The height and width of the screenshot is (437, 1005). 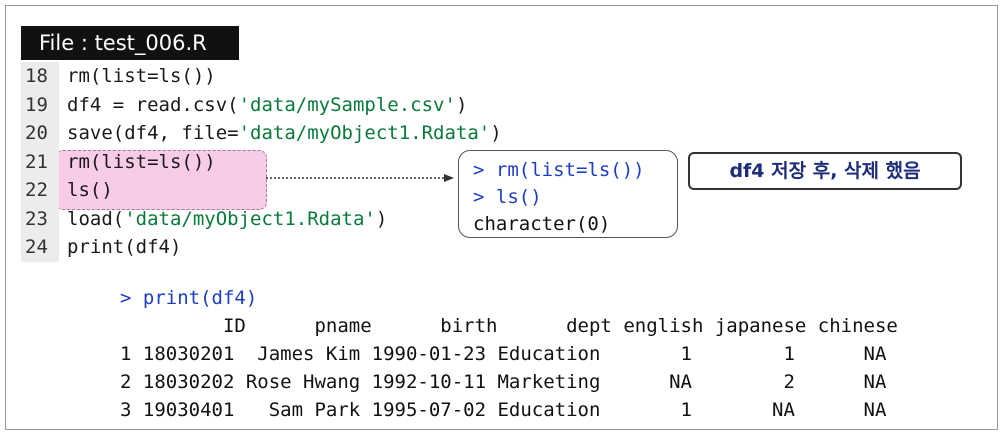 What do you see at coordinates (568, 194) in the screenshot?
I see `console-box: > rm(list=ls()) > ls() character(0)` at bounding box center [568, 194].